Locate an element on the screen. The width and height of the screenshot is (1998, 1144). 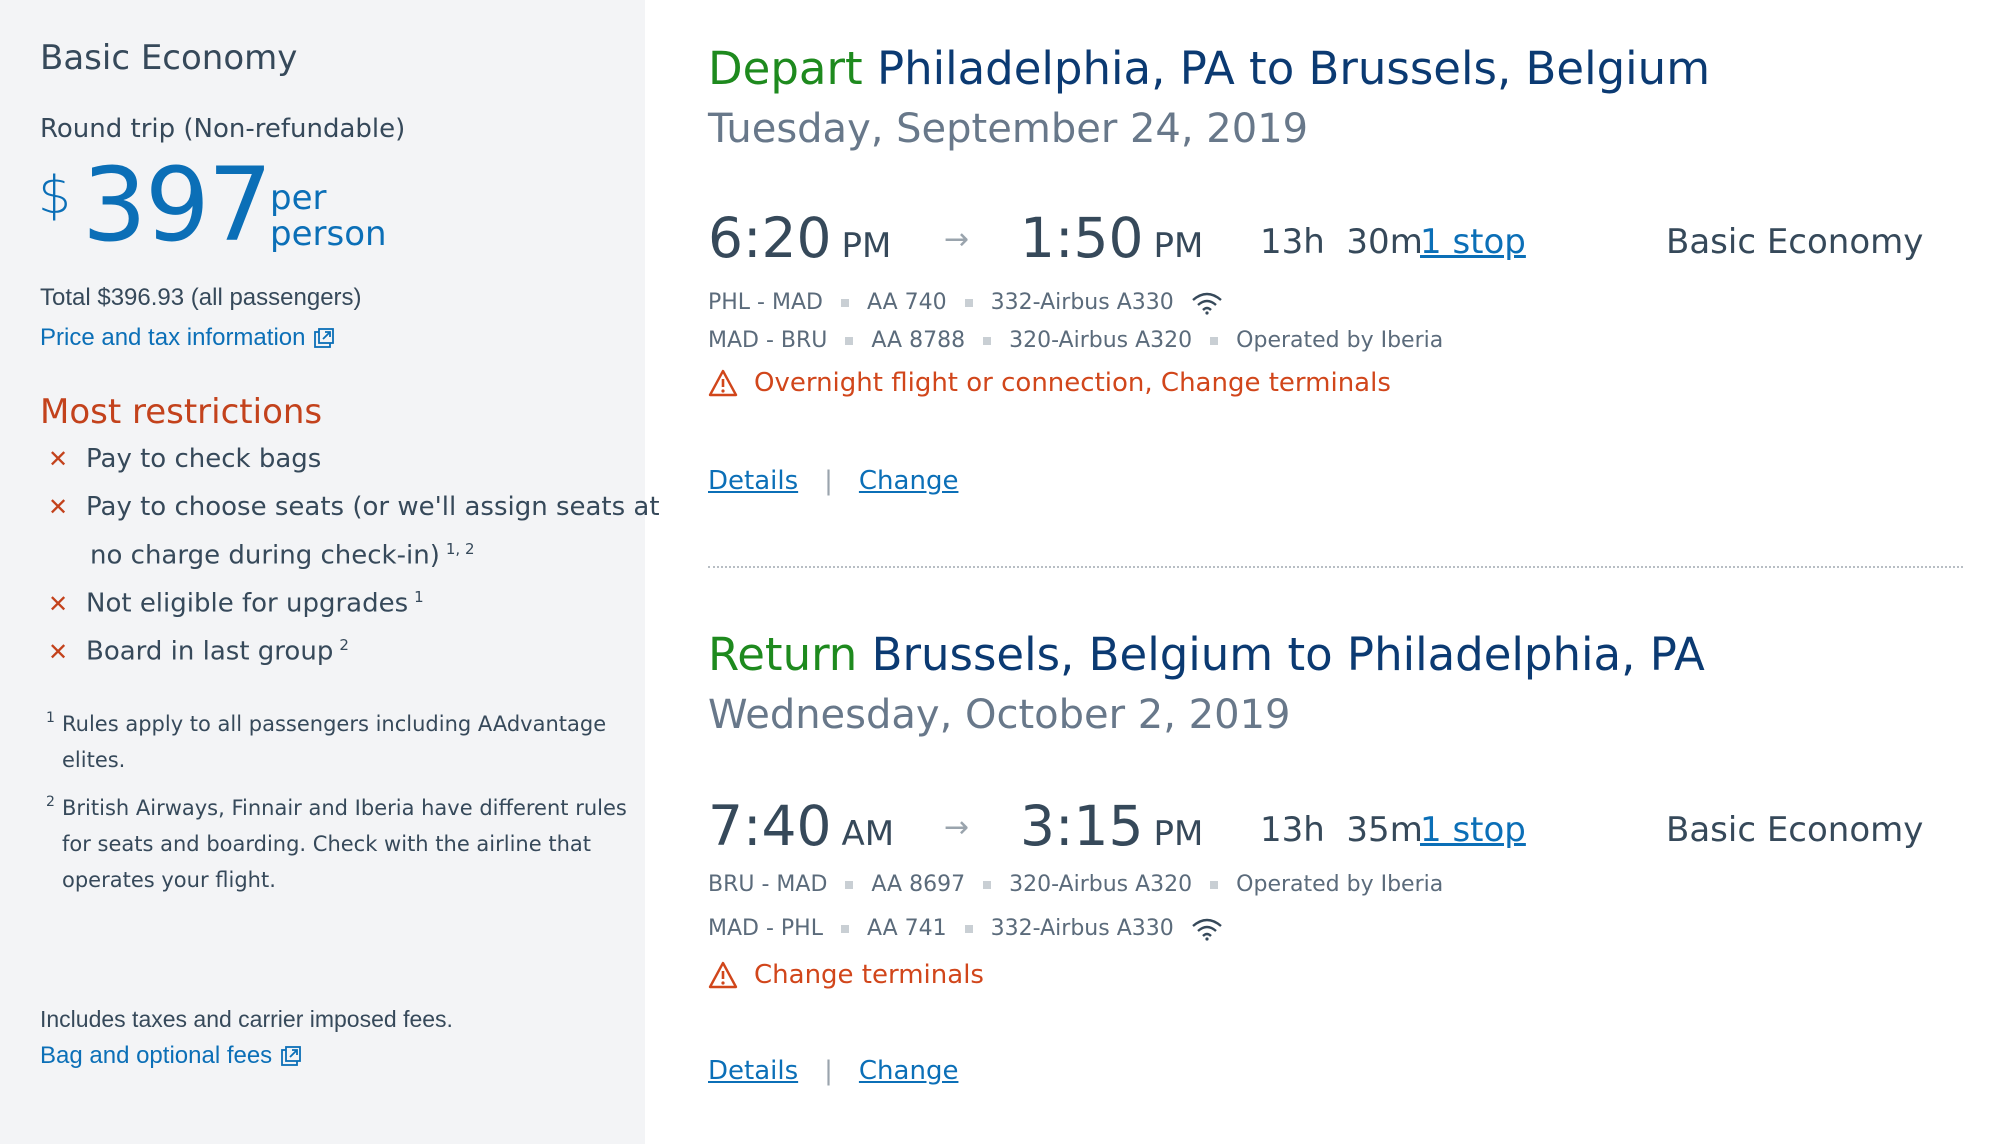
segment-flight: AA 8788 is located at coordinates (918, 340).